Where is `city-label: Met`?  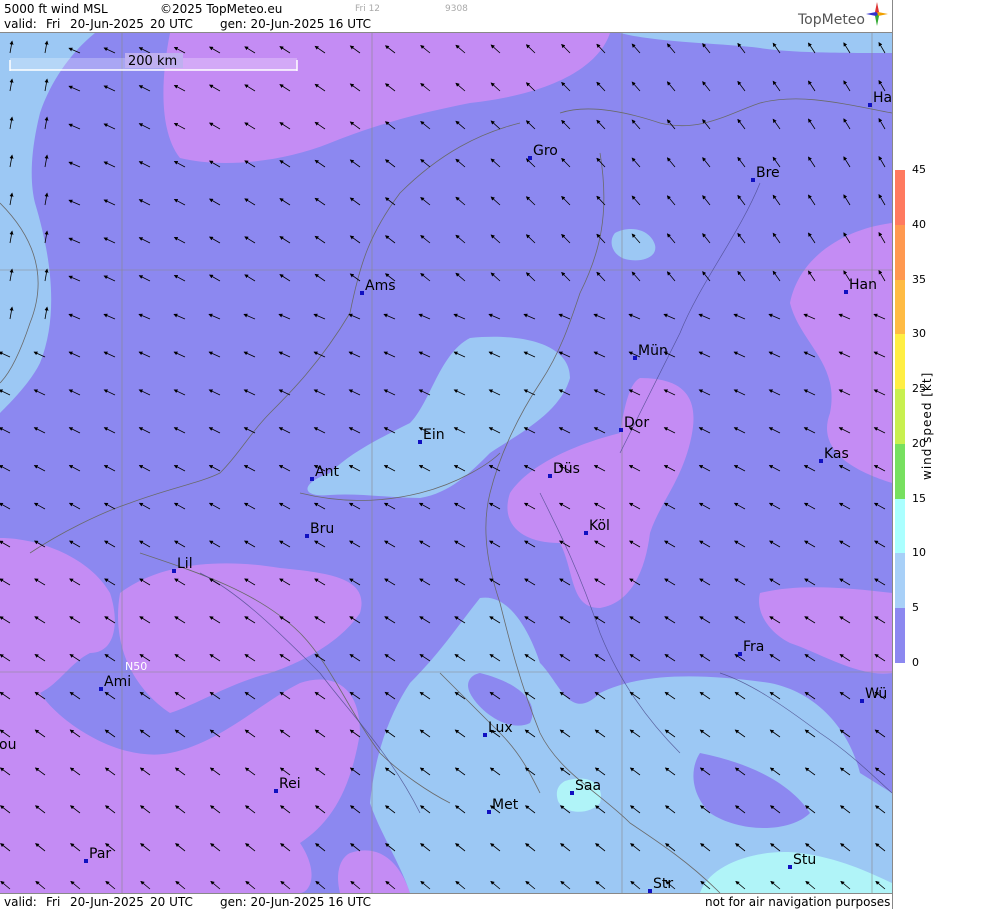
city-label: Met is located at coordinates (505, 805).